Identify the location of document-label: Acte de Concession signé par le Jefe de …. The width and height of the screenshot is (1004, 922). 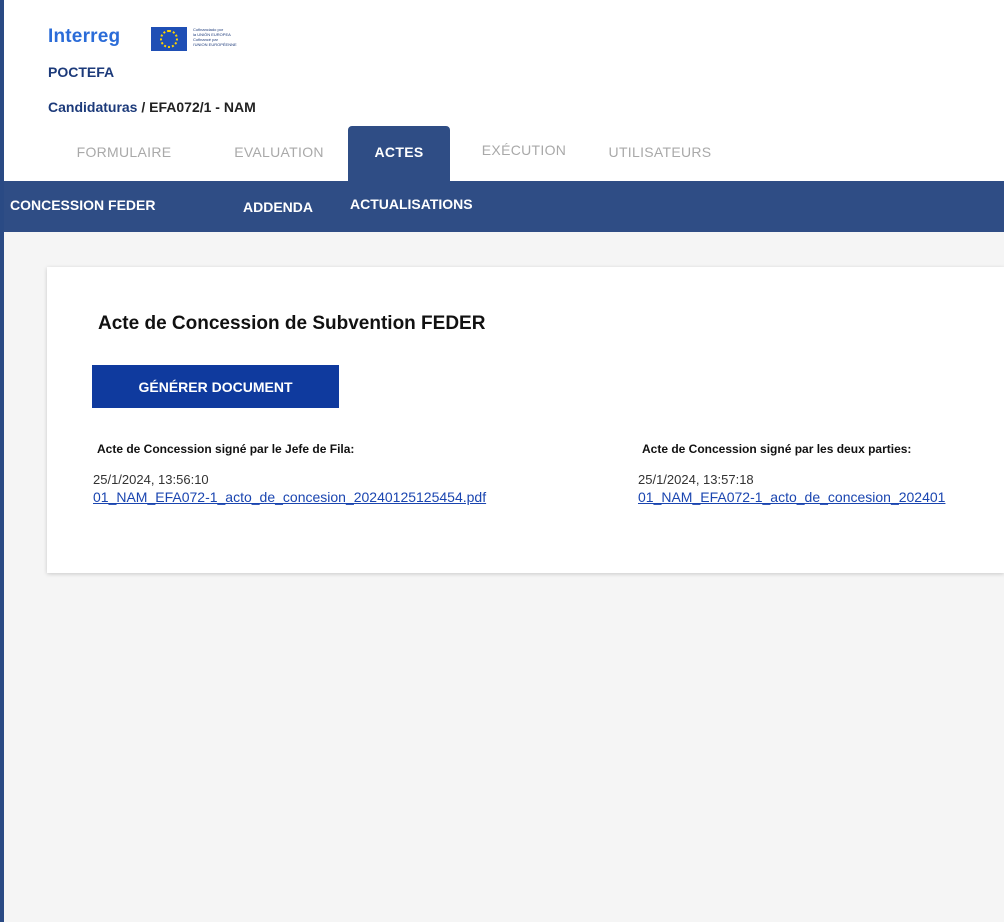
(226, 449).